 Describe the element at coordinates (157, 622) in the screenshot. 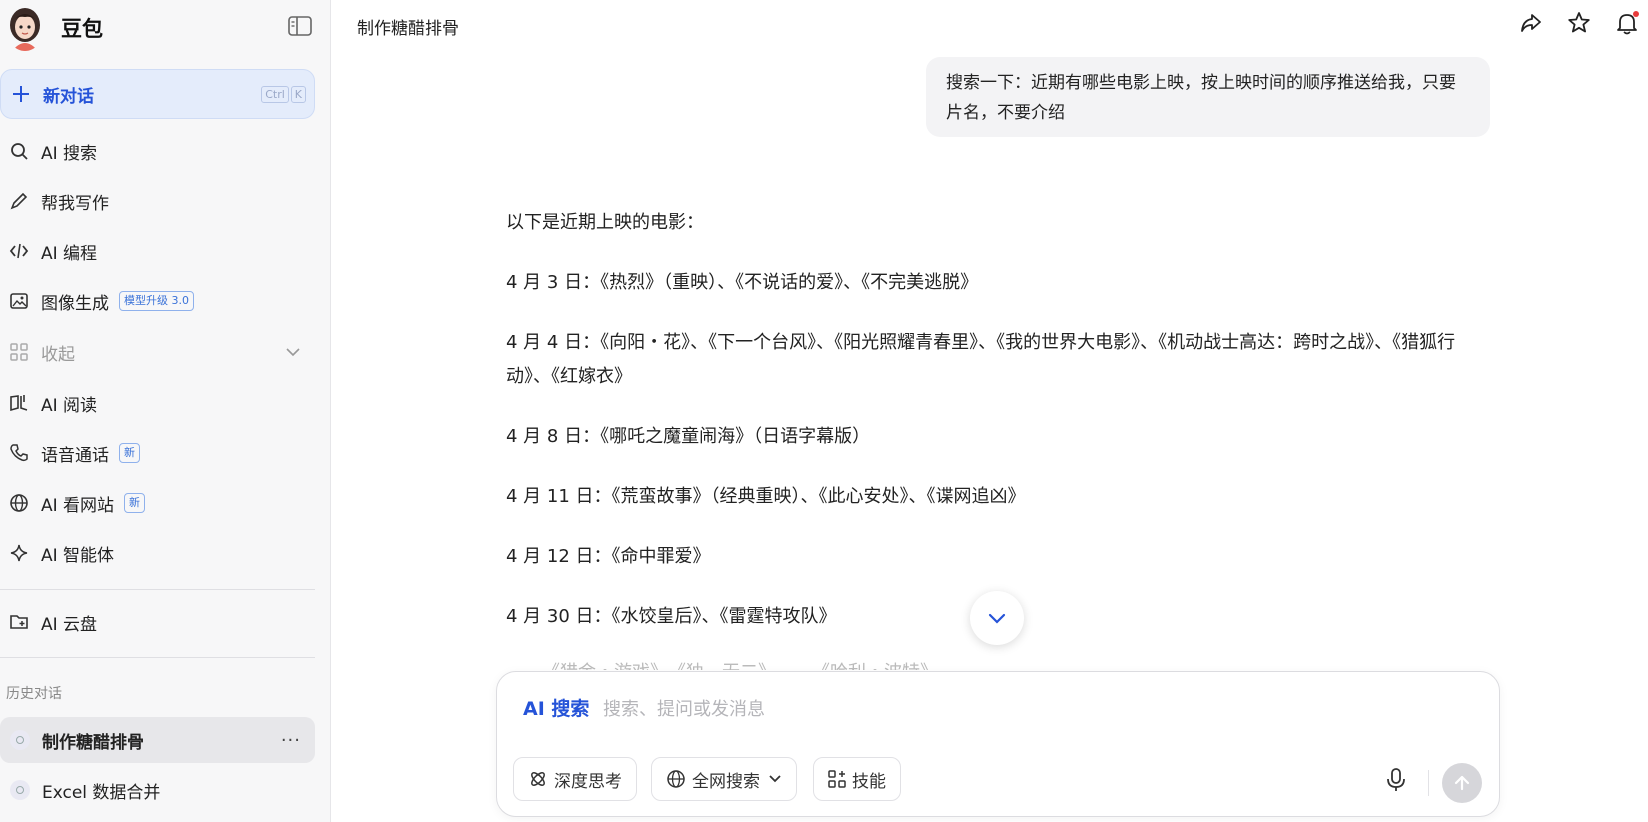

I see `sidebar-item-cloud-drive: AI 云盘` at that location.